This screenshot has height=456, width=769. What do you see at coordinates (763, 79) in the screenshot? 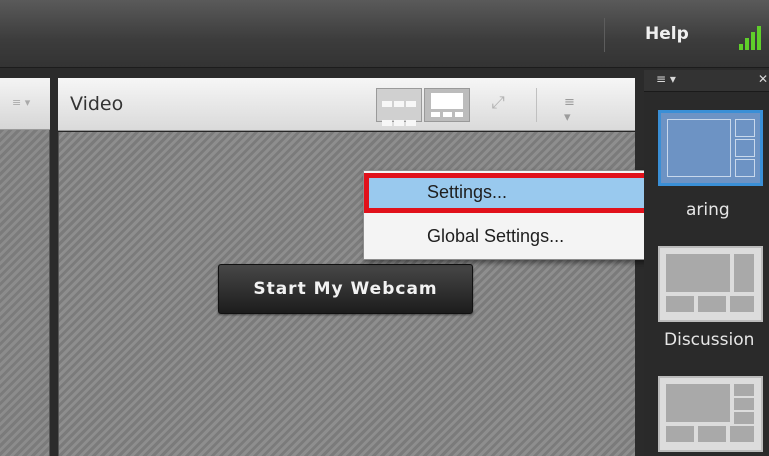
I see `close-icon: ✕` at bounding box center [763, 79].